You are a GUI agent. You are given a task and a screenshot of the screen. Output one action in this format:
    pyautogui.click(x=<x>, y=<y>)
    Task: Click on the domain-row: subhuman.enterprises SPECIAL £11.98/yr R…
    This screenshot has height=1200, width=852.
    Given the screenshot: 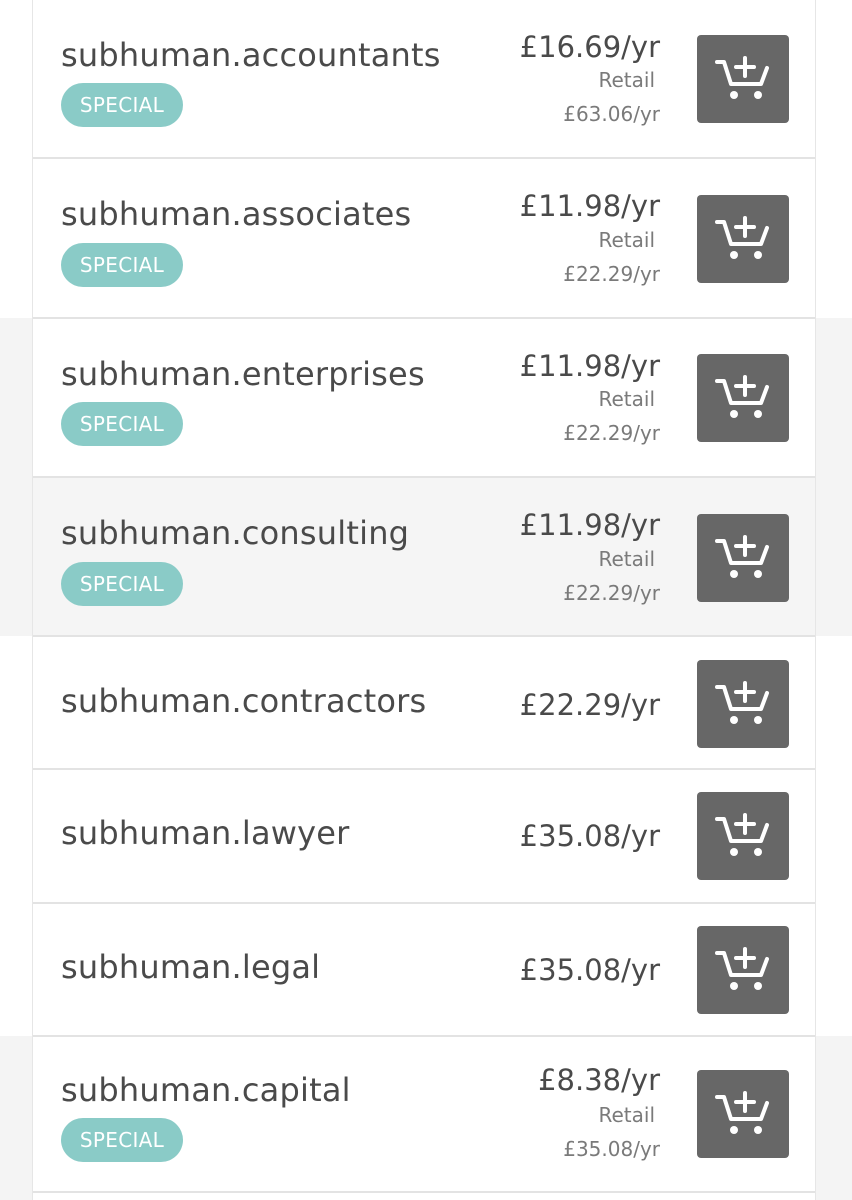 What is the action you would take?
    pyautogui.click(x=424, y=398)
    